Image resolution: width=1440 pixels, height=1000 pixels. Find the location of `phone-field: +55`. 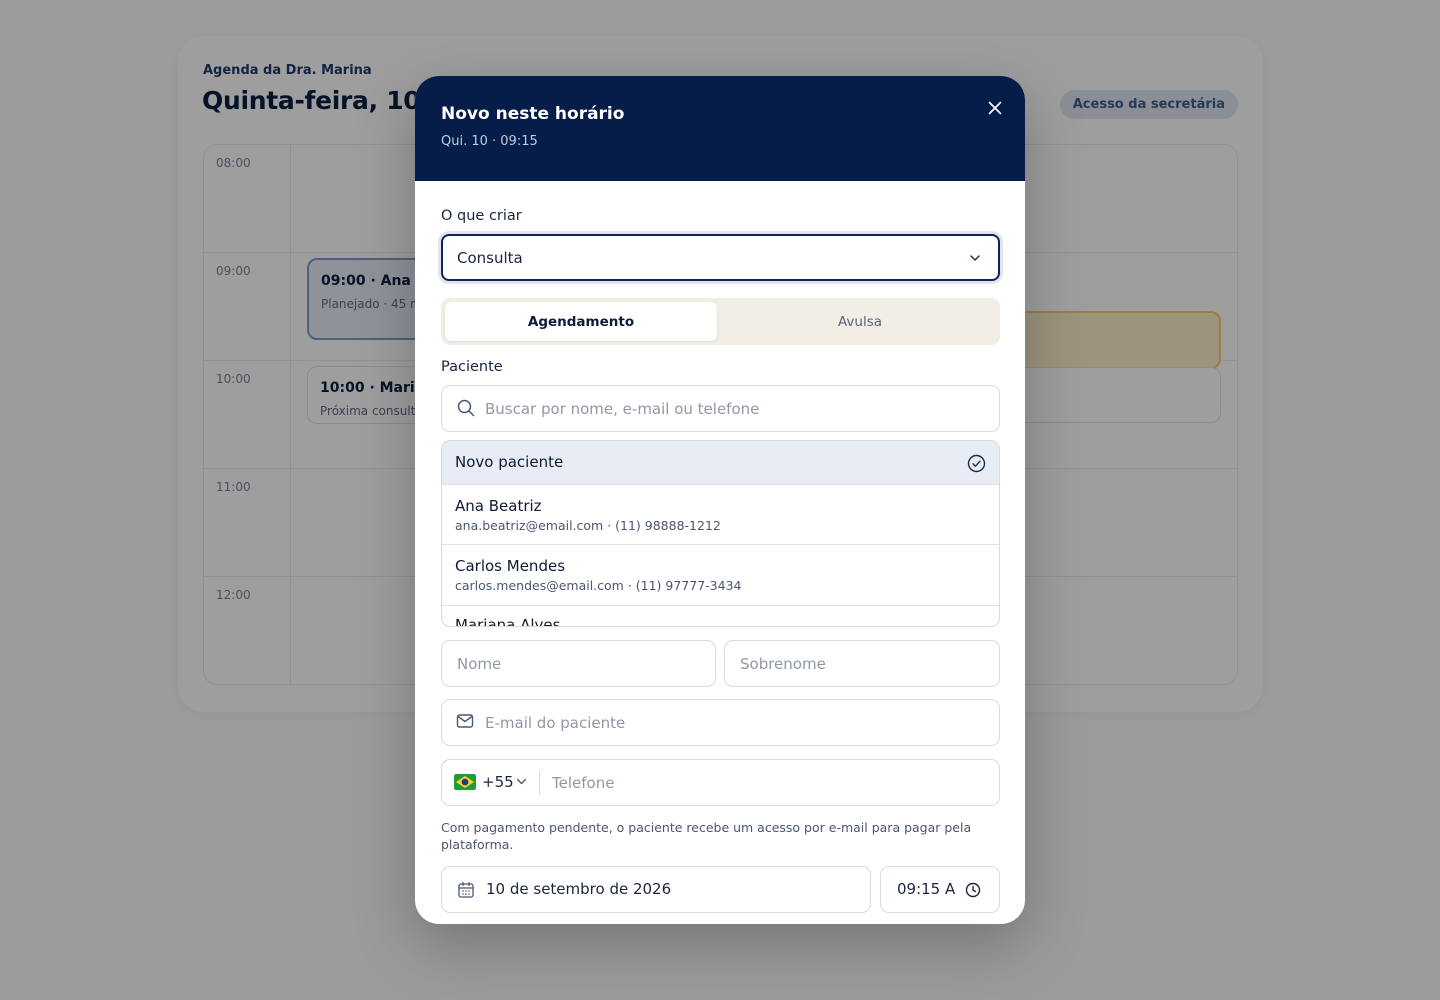

phone-field: +55 is located at coordinates (720, 782).